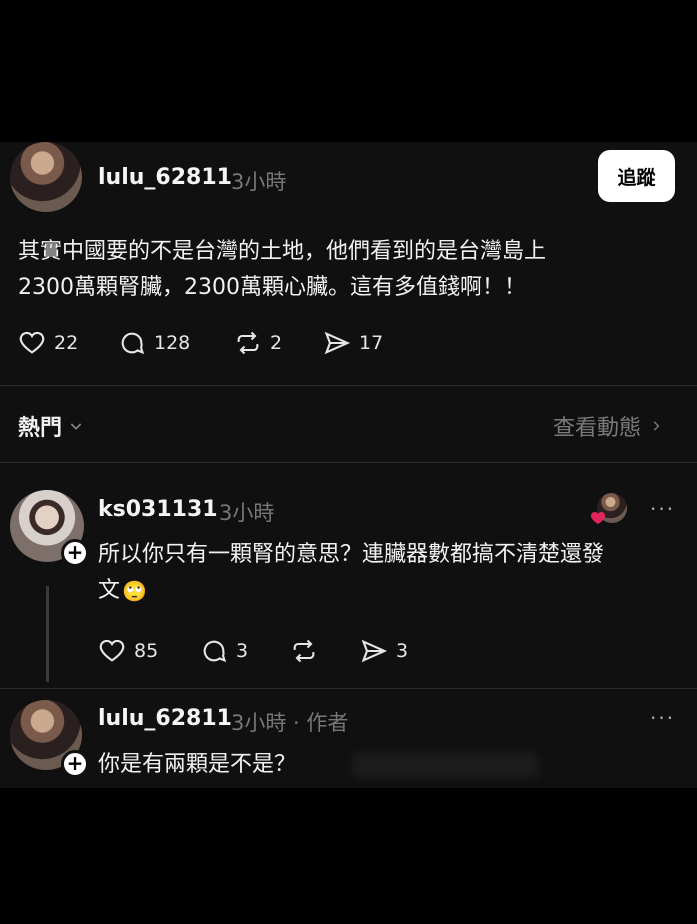 The width and height of the screenshot is (697, 924). Describe the element at coordinates (445, 765) in the screenshot. I see `blurred-region` at that location.